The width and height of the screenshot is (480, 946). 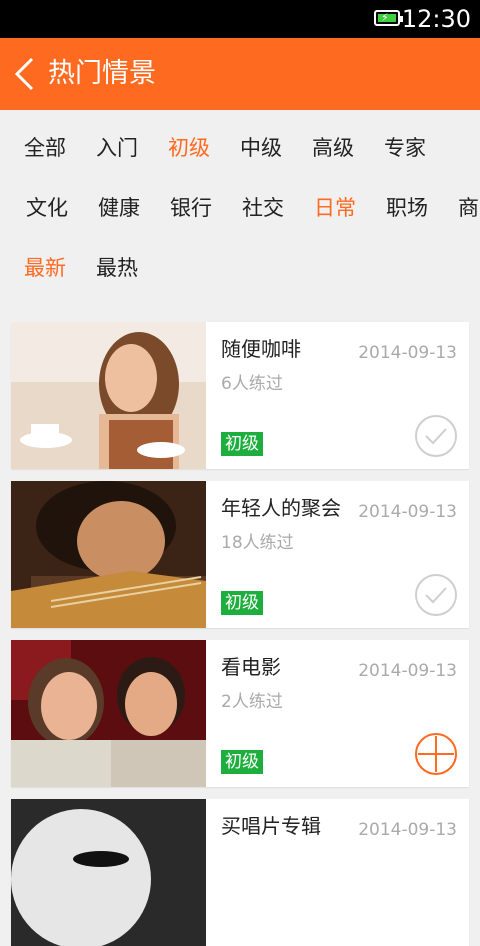 I want to click on filter-level-advanced: 高级, so click(x=333, y=148).